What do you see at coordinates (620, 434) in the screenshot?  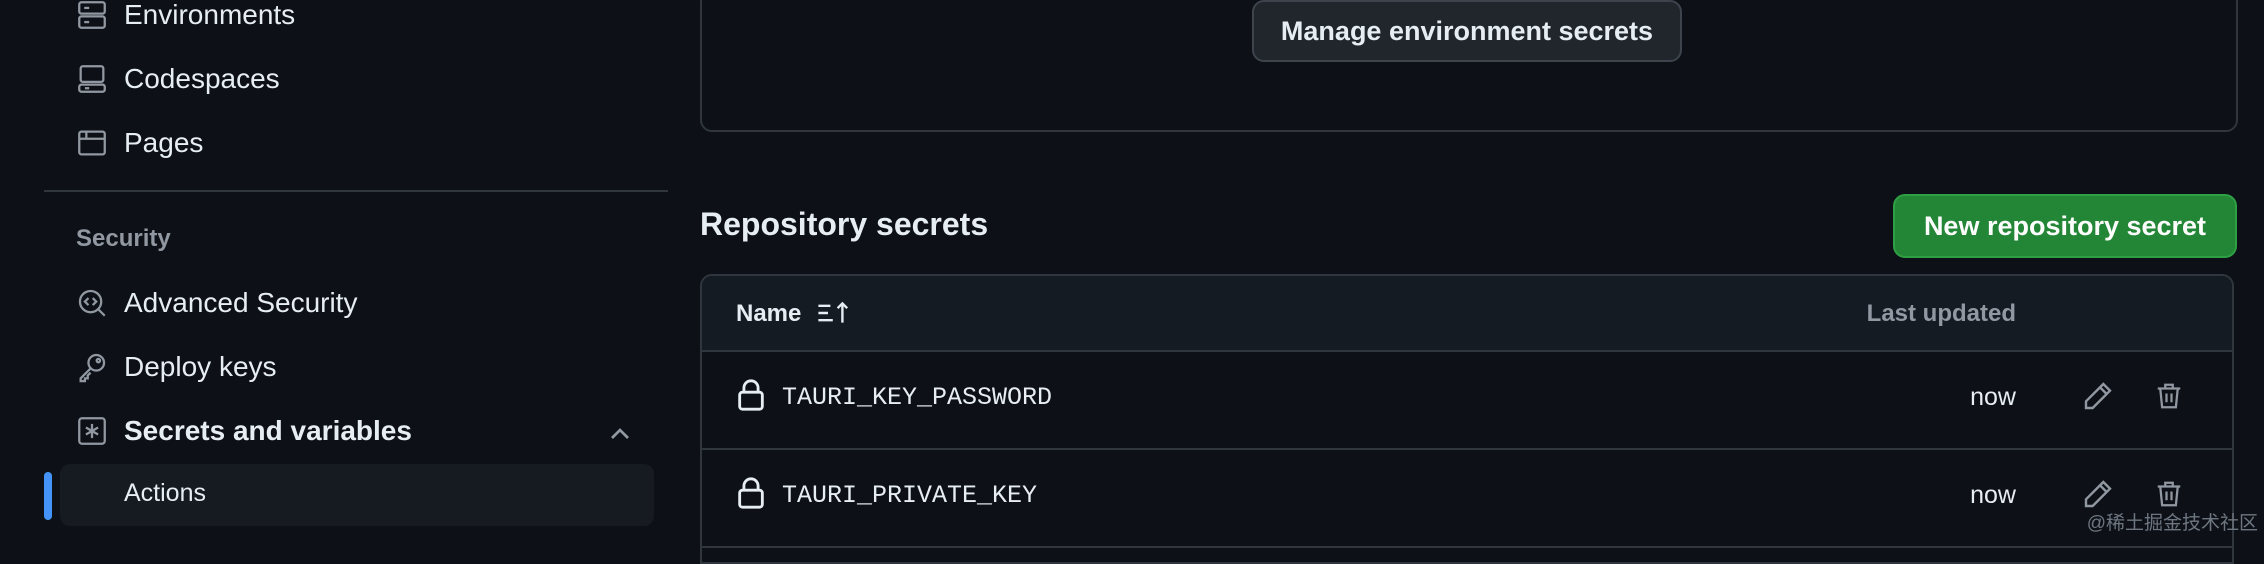 I see `chevron-up-icon` at bounding box center [620, 434].